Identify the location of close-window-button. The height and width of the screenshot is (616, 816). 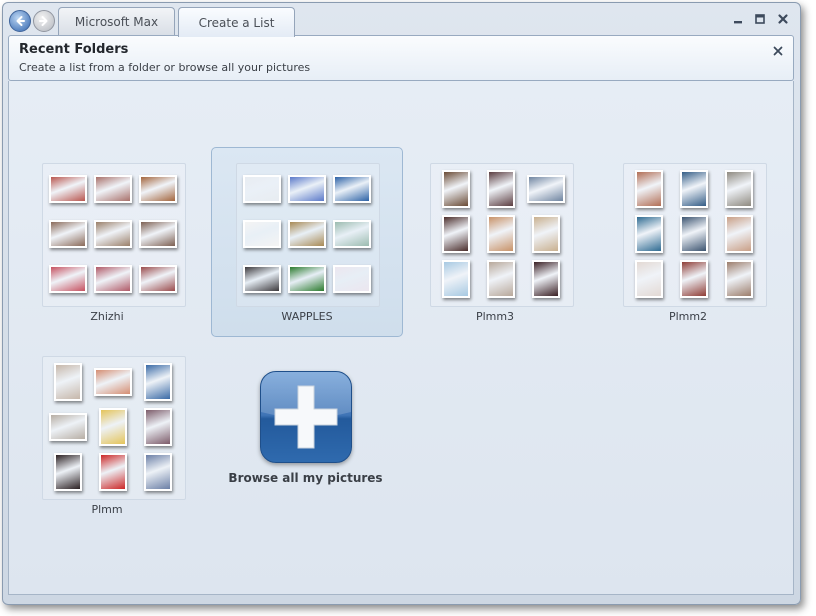
(783, 19).